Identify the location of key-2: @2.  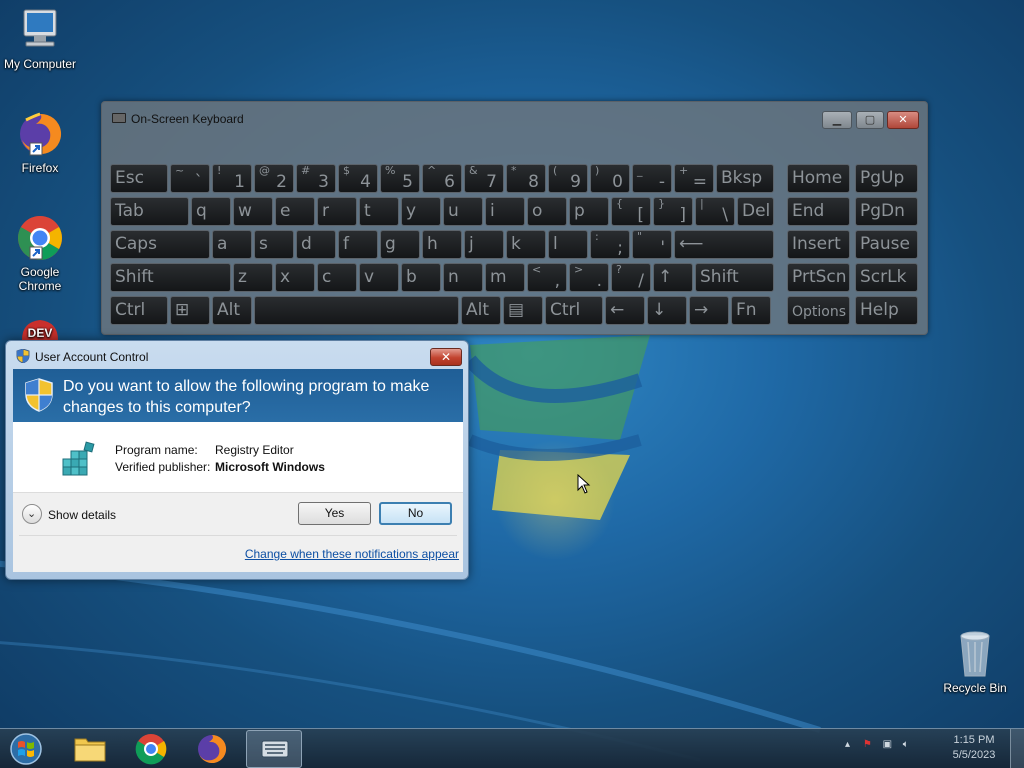
(274, 178).